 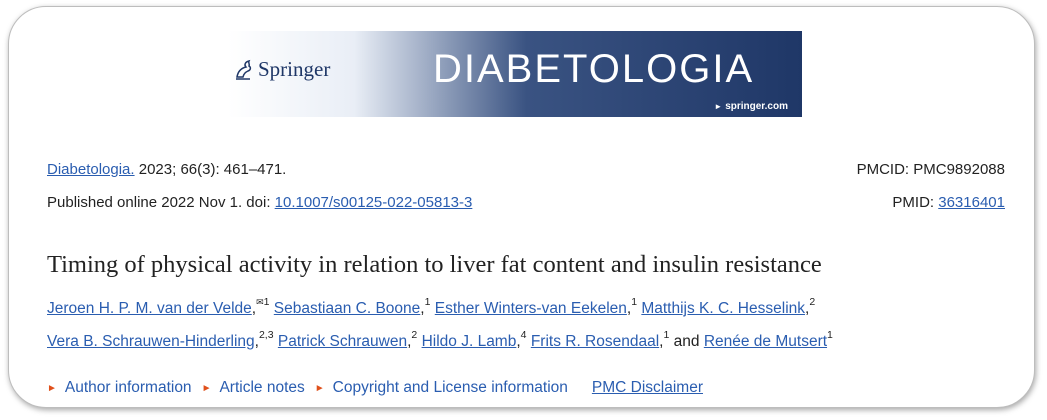 I want to click on author-link: Jeroen H. P. M. van der Velde, so click(x=149, y=308).